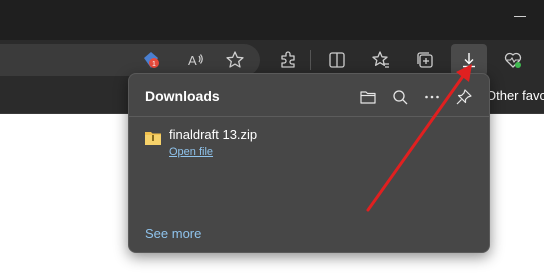  What do you see at coordinates (213, 134) in the screenshot?
I see `download-file-name: finaldraft 13.zip` at bounding box center [213, 134].